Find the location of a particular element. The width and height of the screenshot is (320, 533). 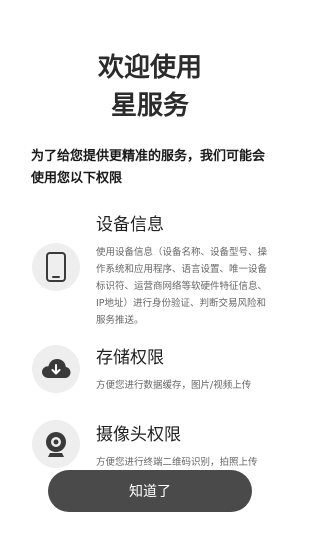

permission-desc-storage: 方便您进行数据缓存，图片/视频上传 is located at coordinates (174, 385).